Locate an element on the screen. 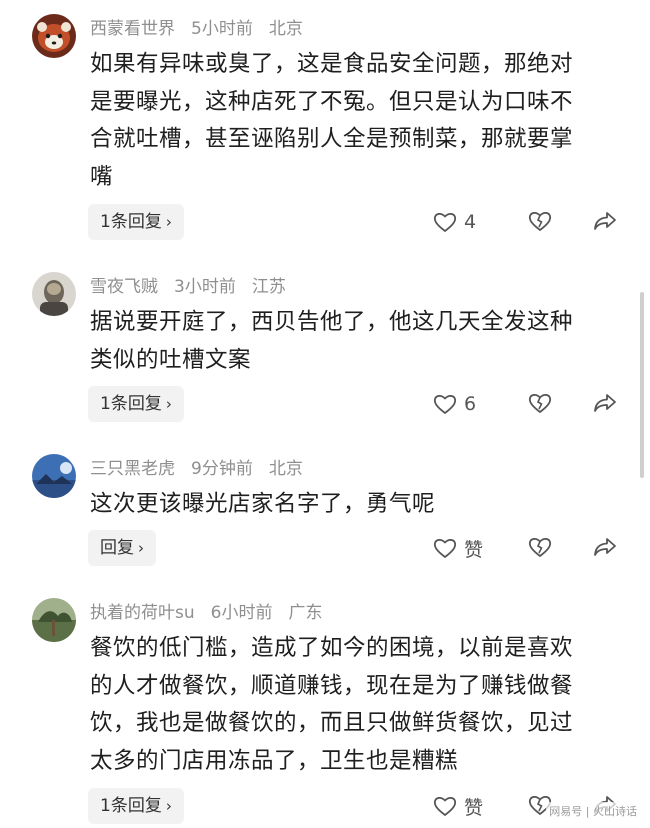  comment-line: 类似的吐槽文案 is located at coordinates (171, 359).